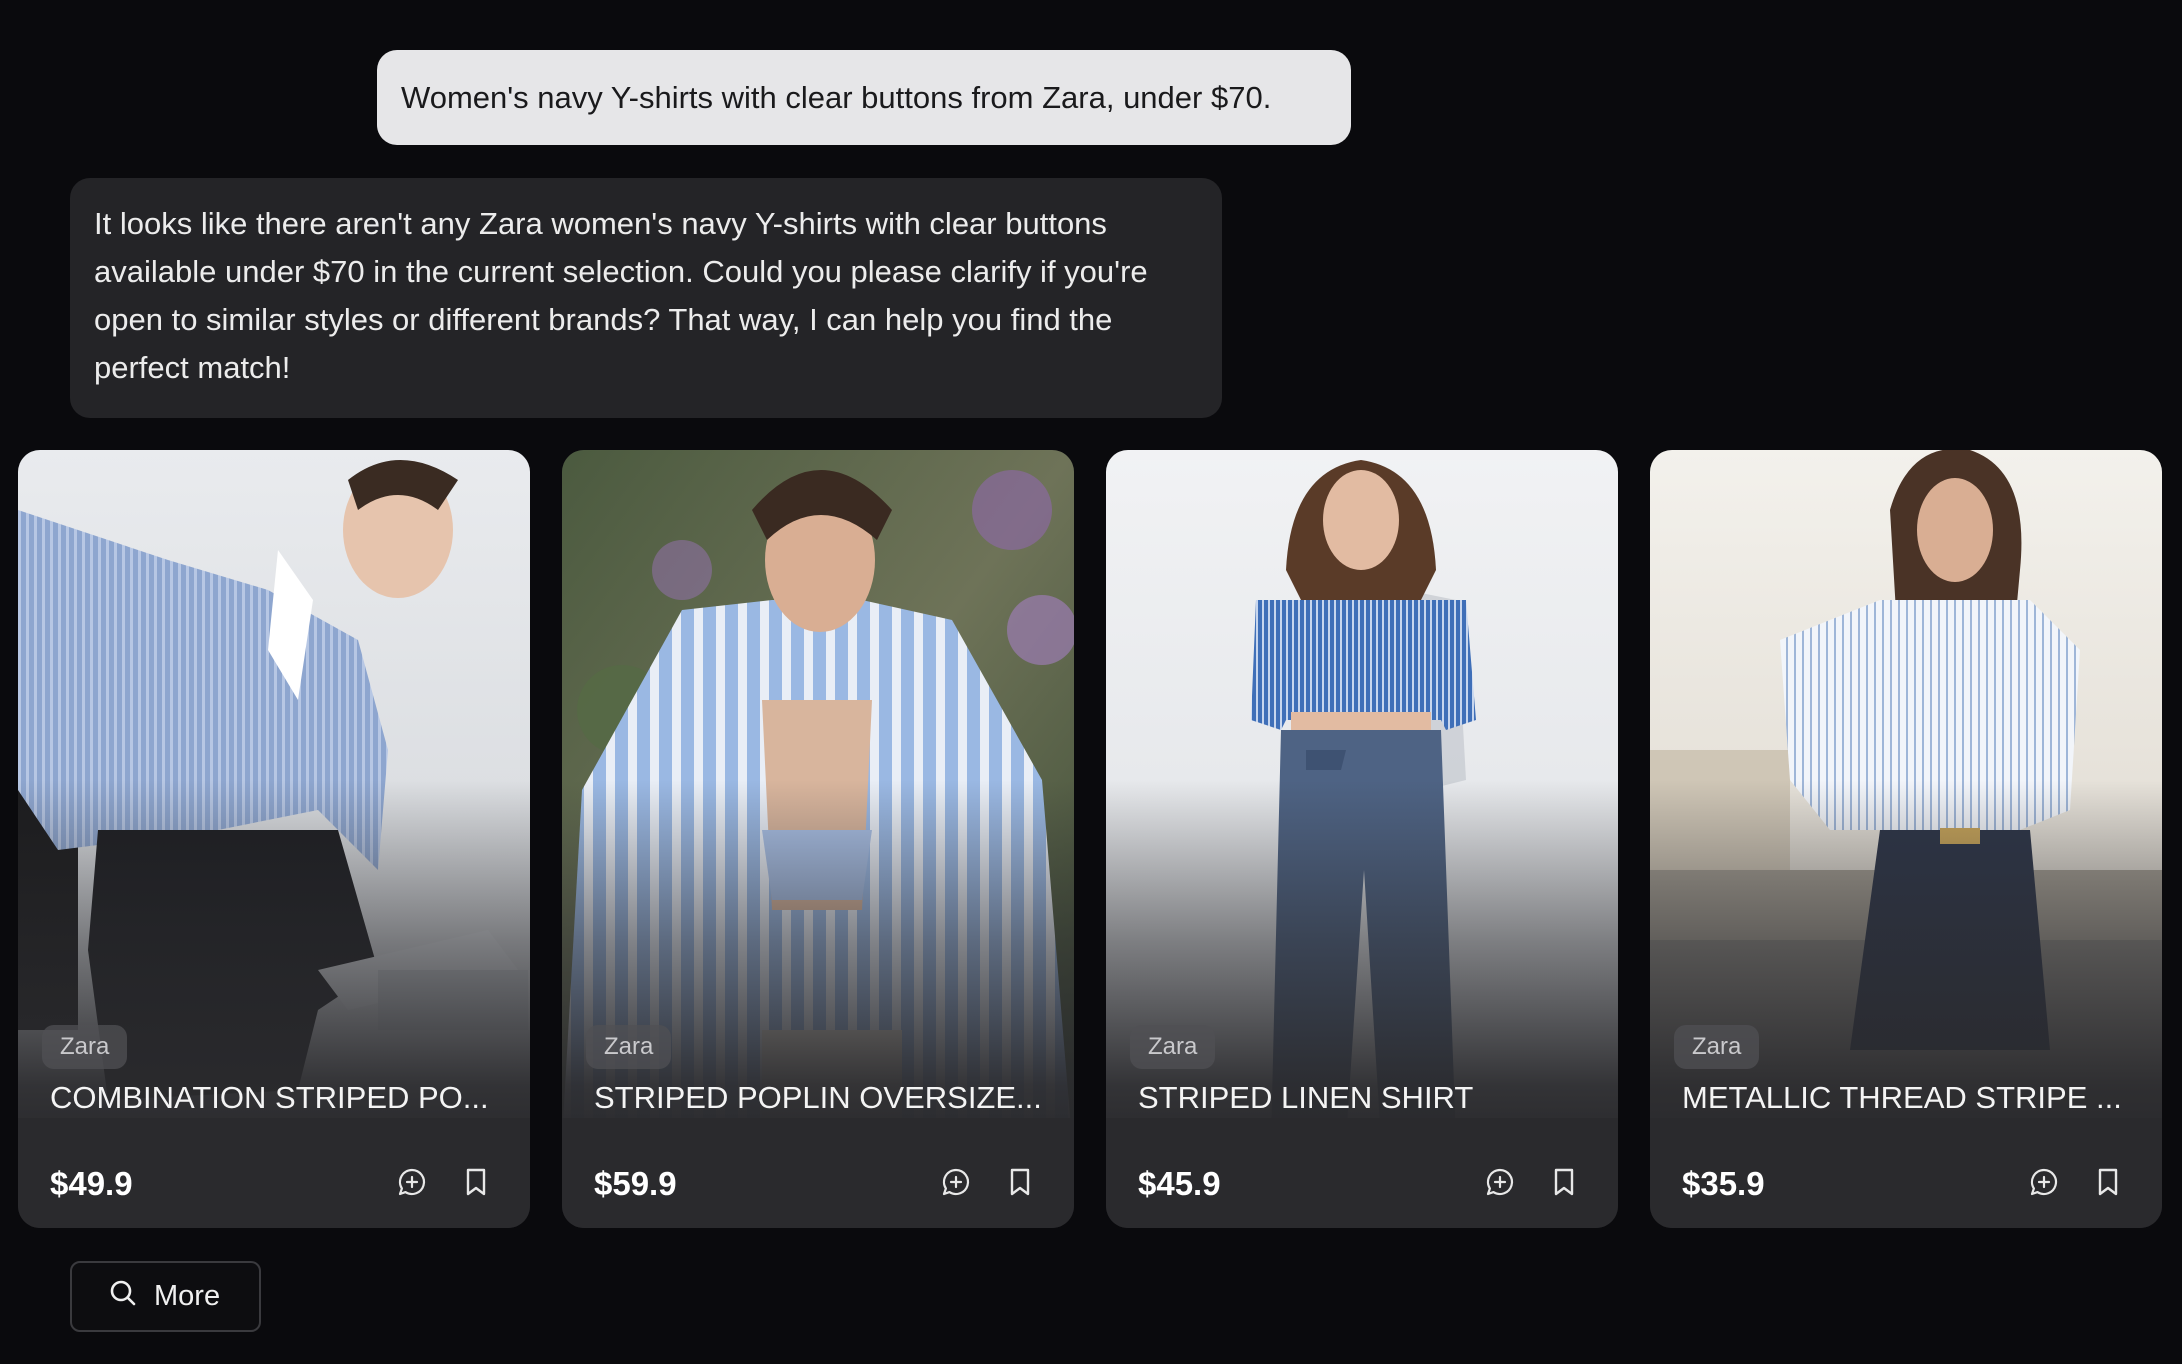 The width and height of the screenshot is (2182, 1364). Describe the element at coordinates (1362, 839) in the screenshot. I see `product-card: Zara STRIPED LINEN SHIRT $45.9` at that location.